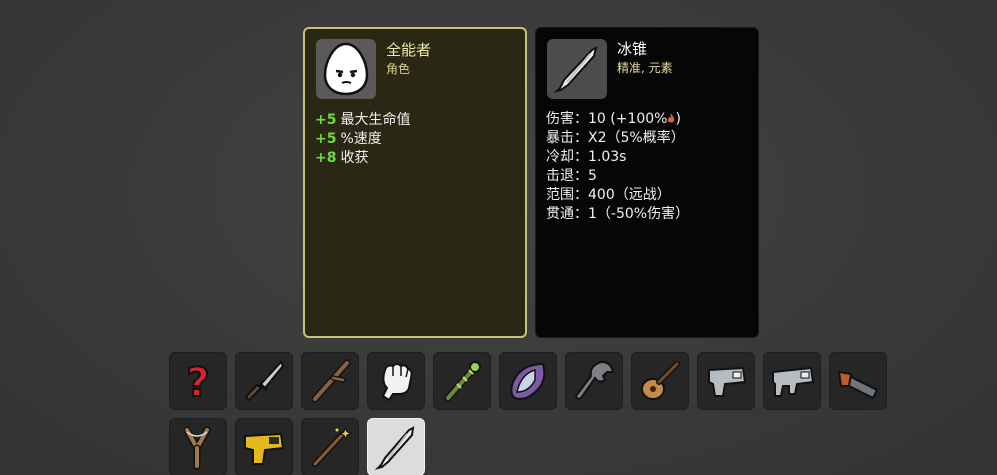  I want to click on smg-gun-icon, so click(793, 381).